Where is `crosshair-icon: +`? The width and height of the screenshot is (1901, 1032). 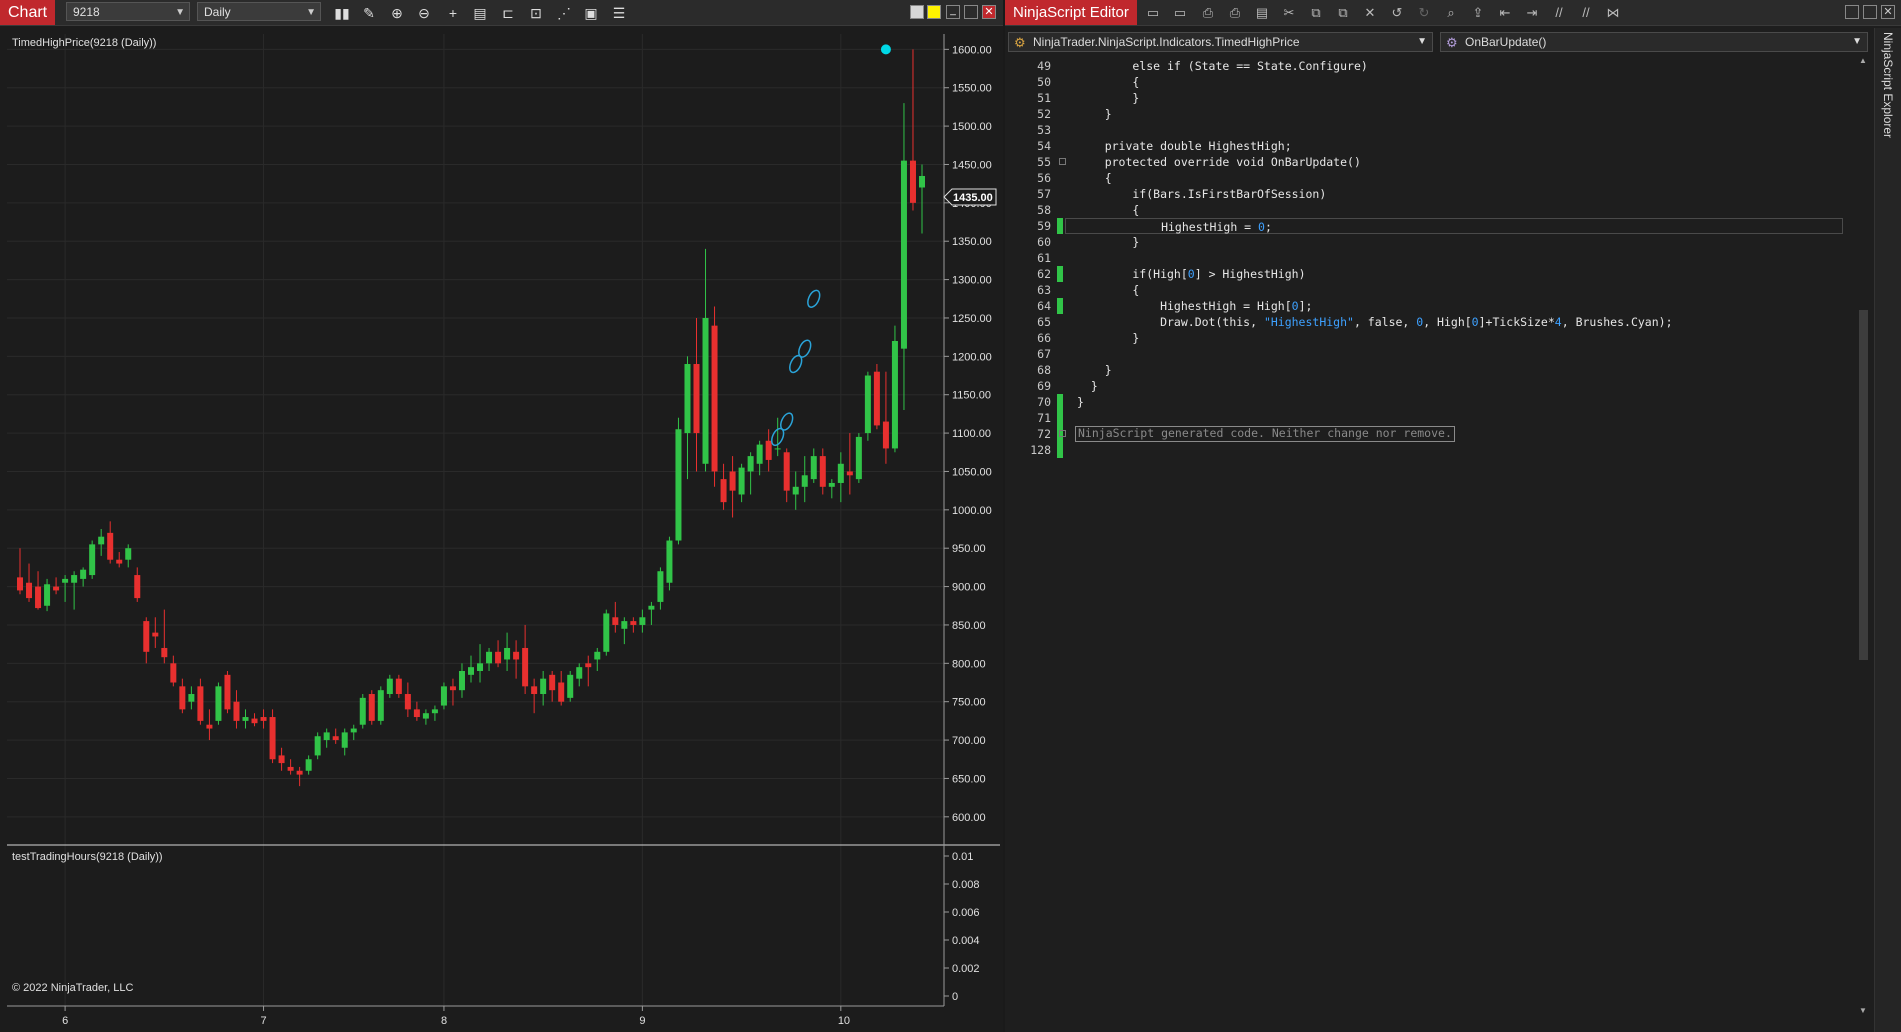 crosshair-icon: + is located at coordinates (453, 13).